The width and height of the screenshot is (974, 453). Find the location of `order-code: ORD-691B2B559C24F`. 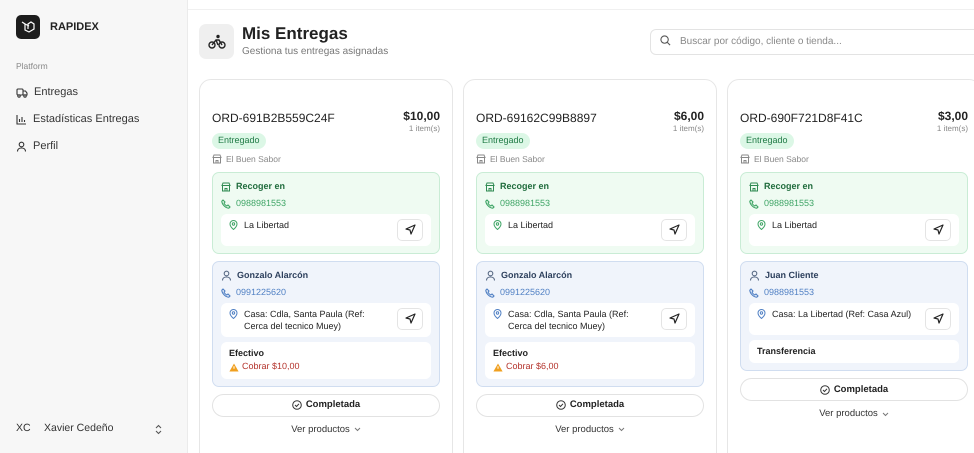

order-code: ORD-691B2B559C24F is located at coordinates (273, 118).